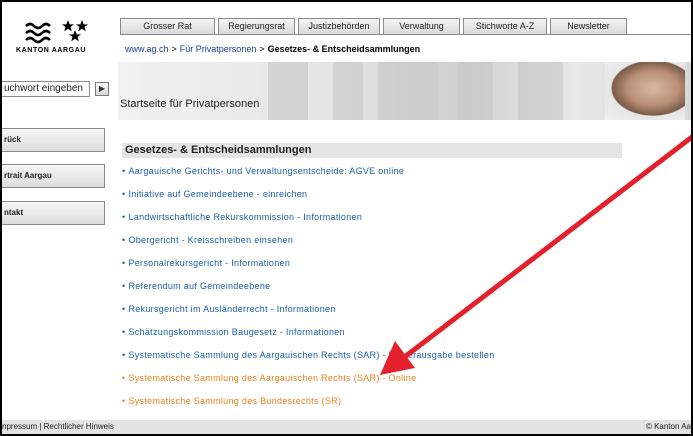 This screenshot has width=693, height=436. I want to click on footer-links: npressum | Rechtlicher Hinweis, so click(58, 427).